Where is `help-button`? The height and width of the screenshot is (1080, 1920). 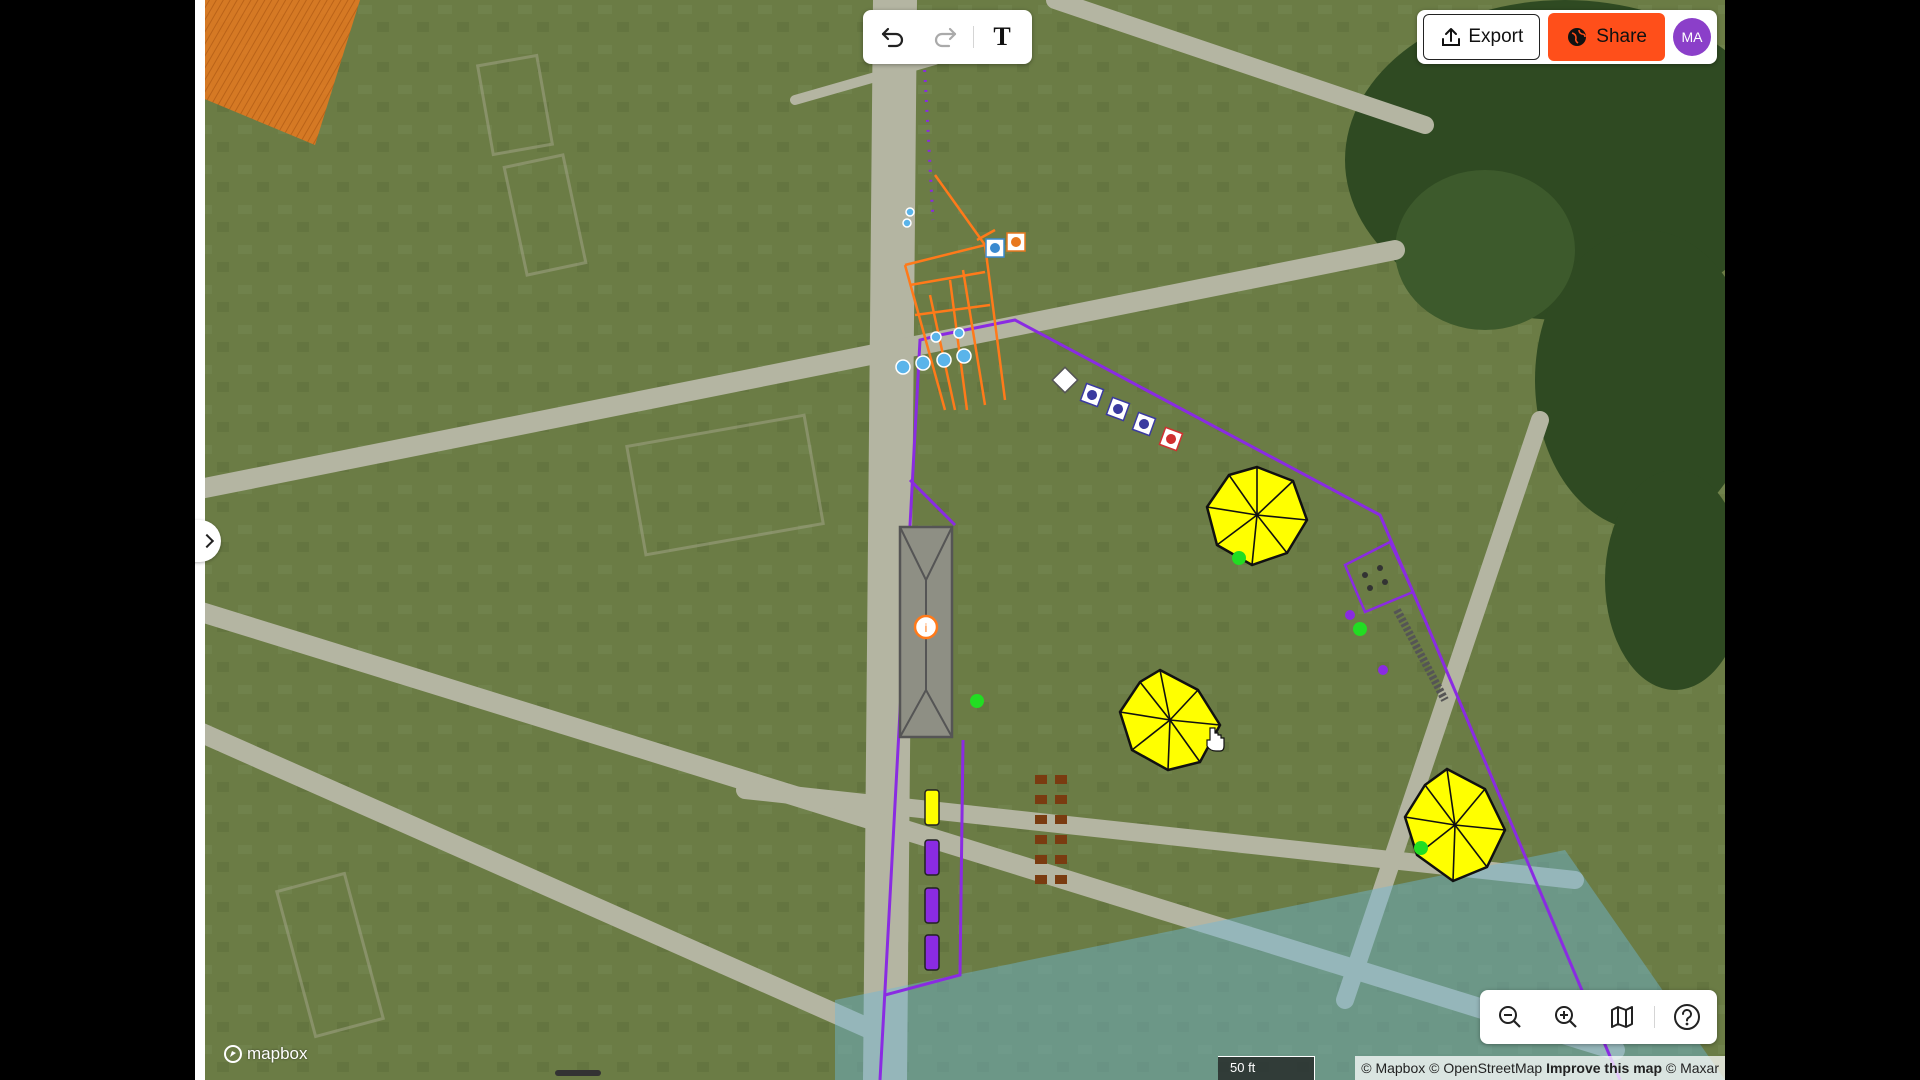 help-button is located at coordinates (1687, 1017).